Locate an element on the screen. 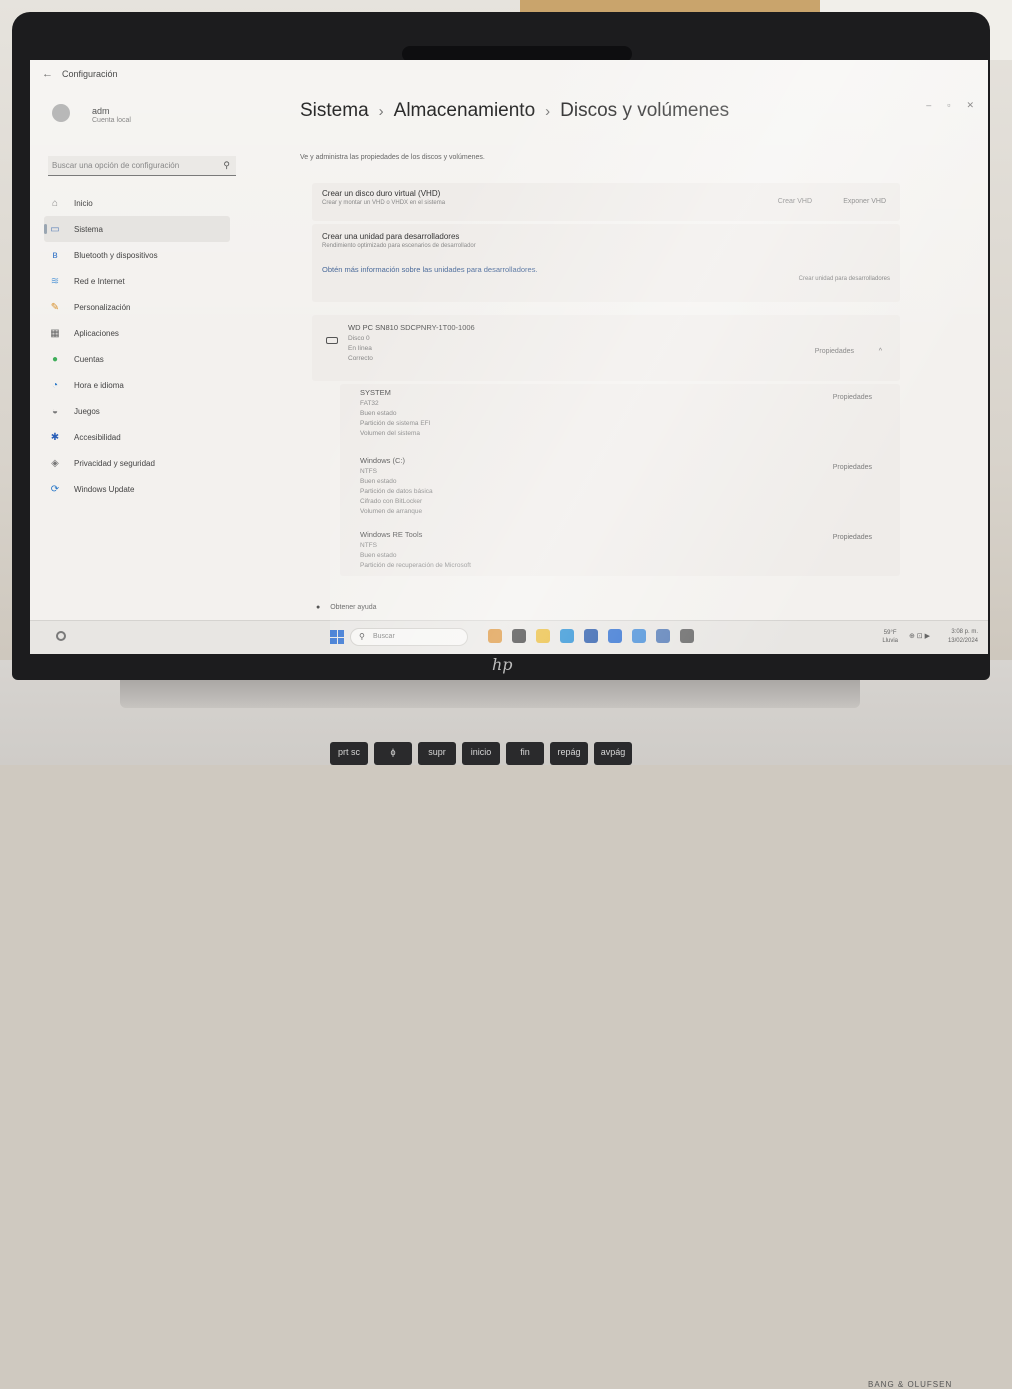 This screenshot has height=1389, width=1012. sidebar-item-label: Bluetooth y dispositivos is located at coordinates (116, 255).